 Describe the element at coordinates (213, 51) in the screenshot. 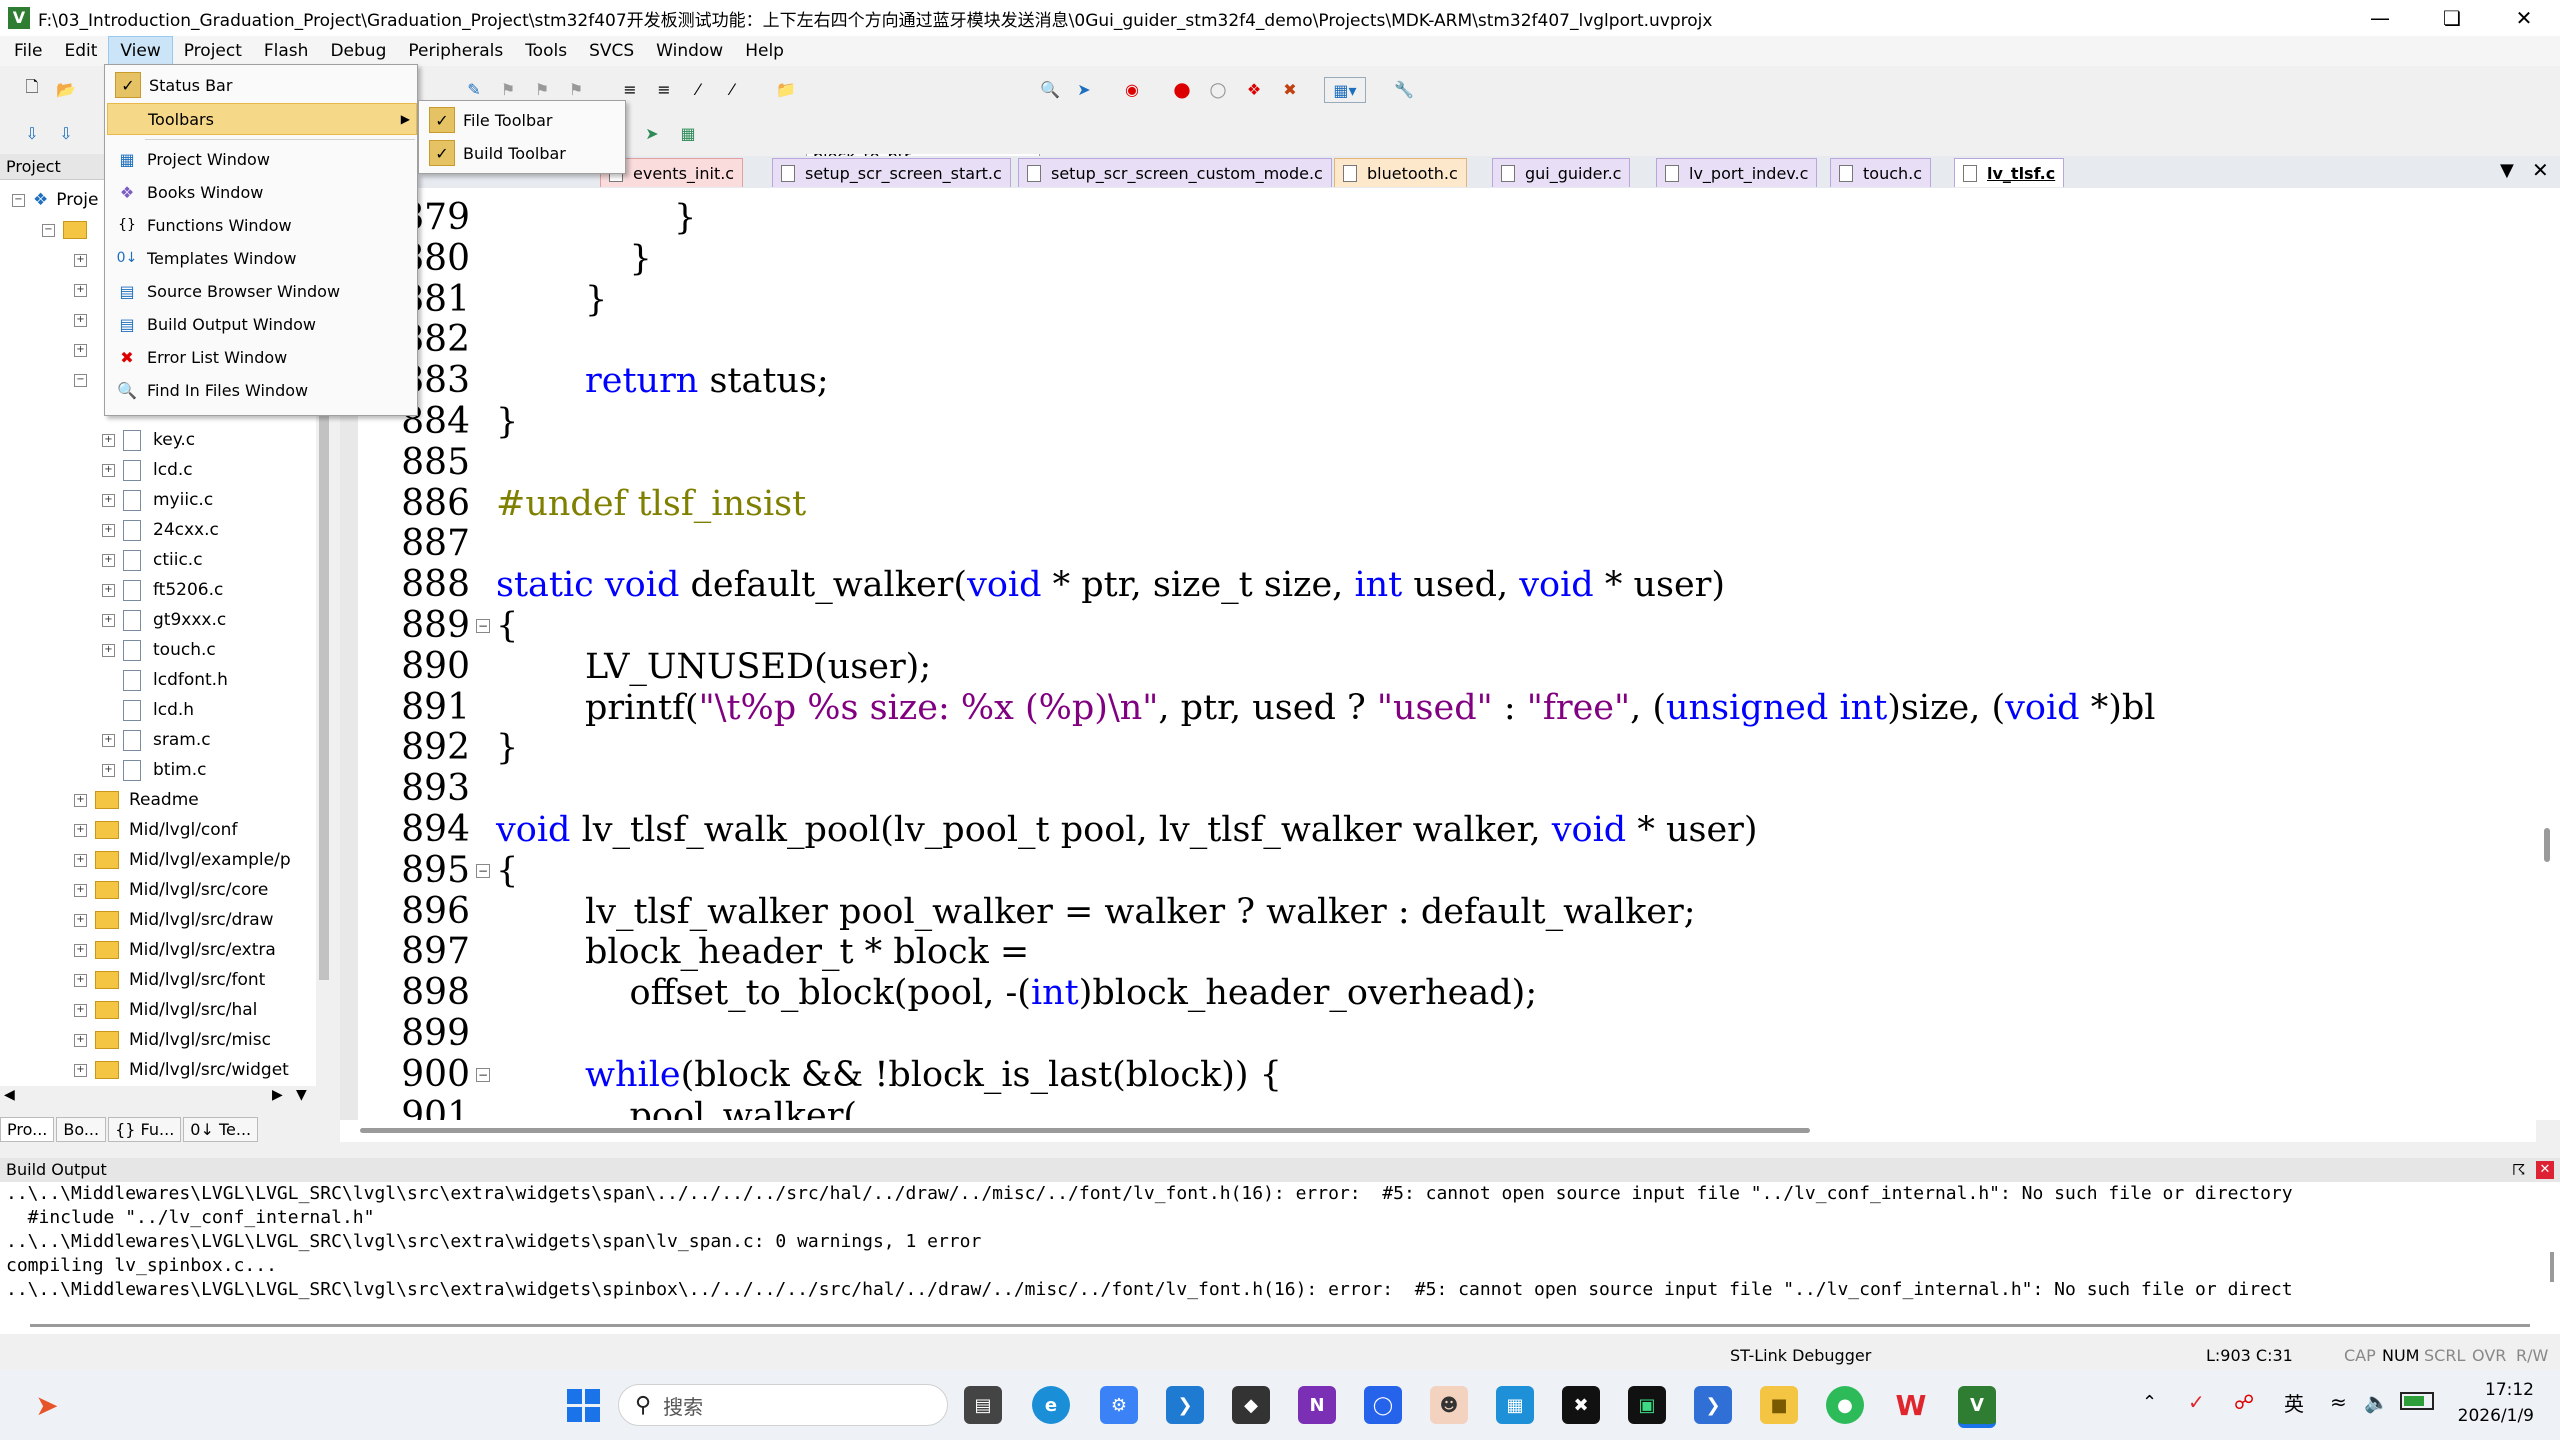

I see `menu-project: Project` at that location.